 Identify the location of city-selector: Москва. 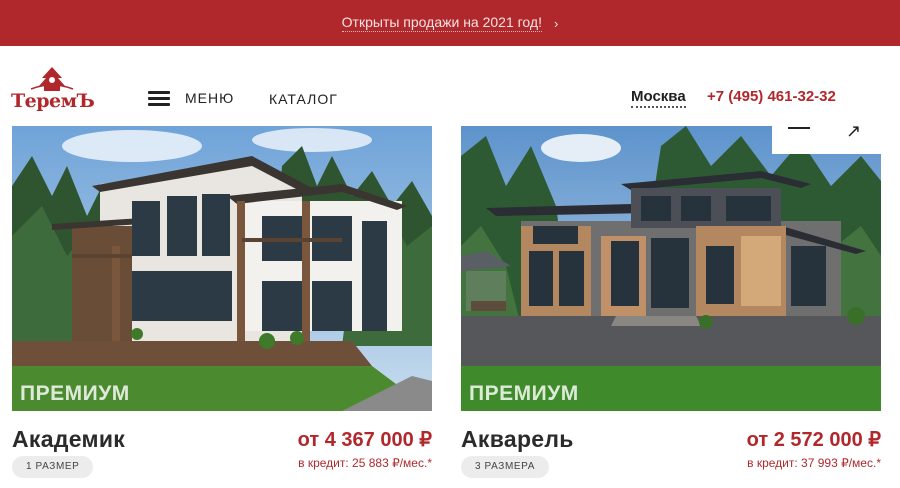
(658, 98).